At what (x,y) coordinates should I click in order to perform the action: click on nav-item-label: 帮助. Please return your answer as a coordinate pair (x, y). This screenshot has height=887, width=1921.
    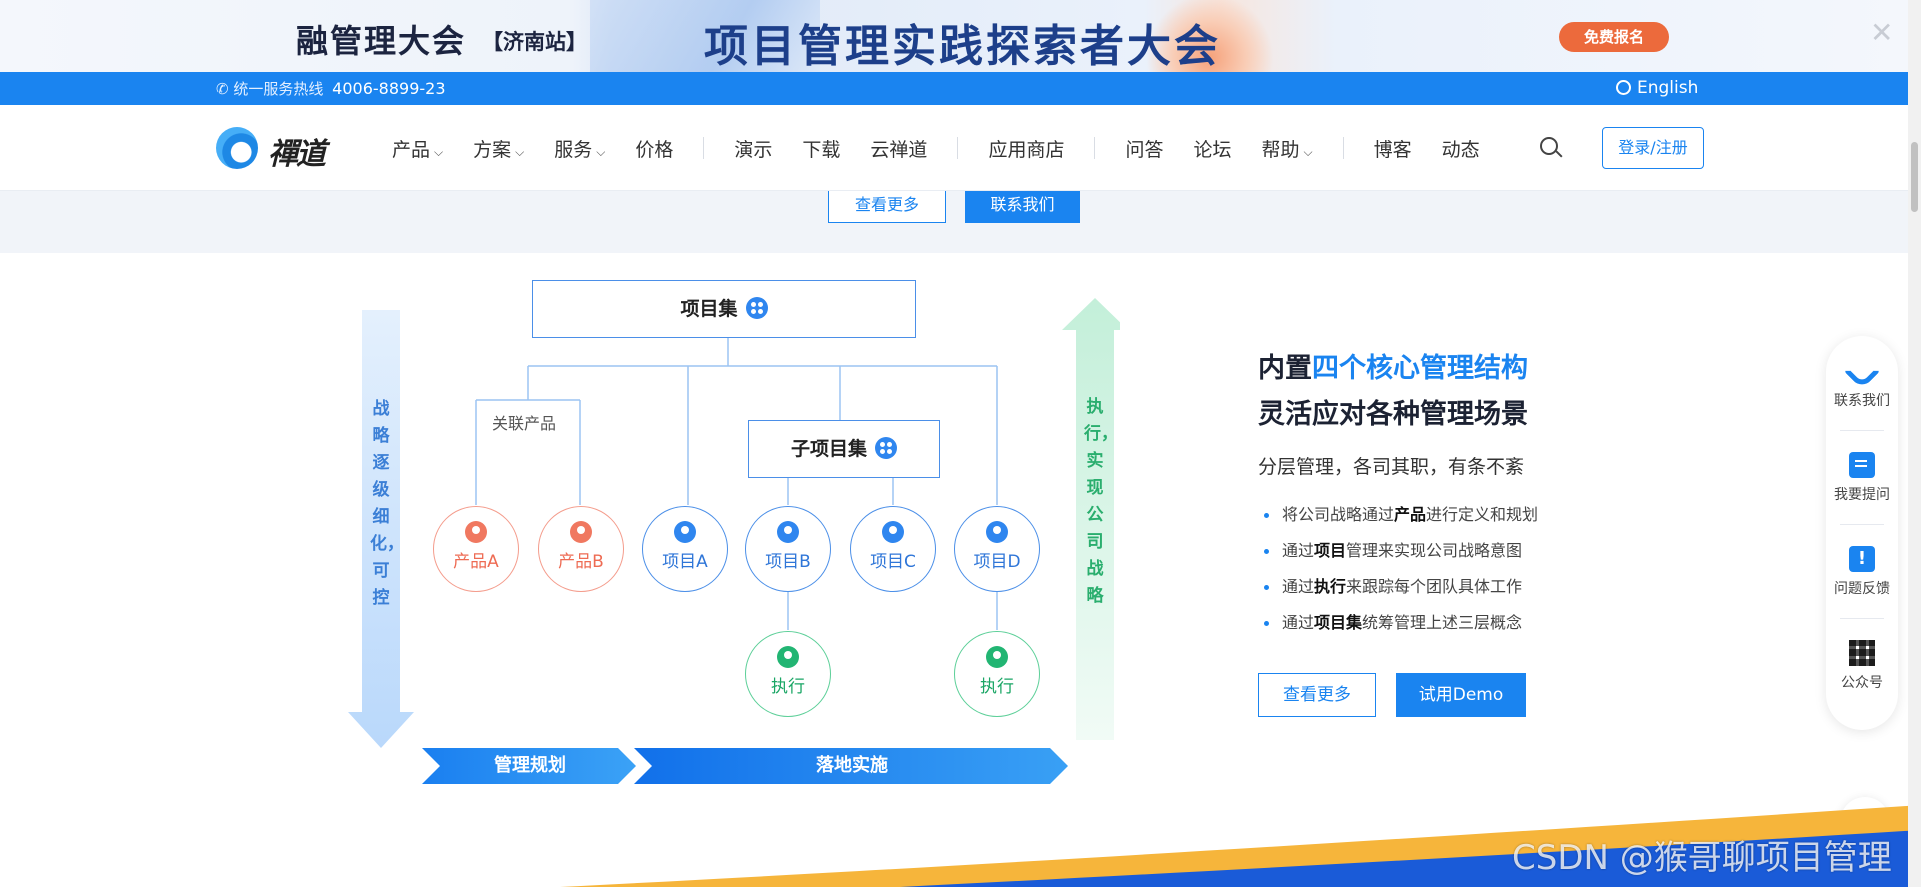
    Looking at the image, I should click on (1280, 149).